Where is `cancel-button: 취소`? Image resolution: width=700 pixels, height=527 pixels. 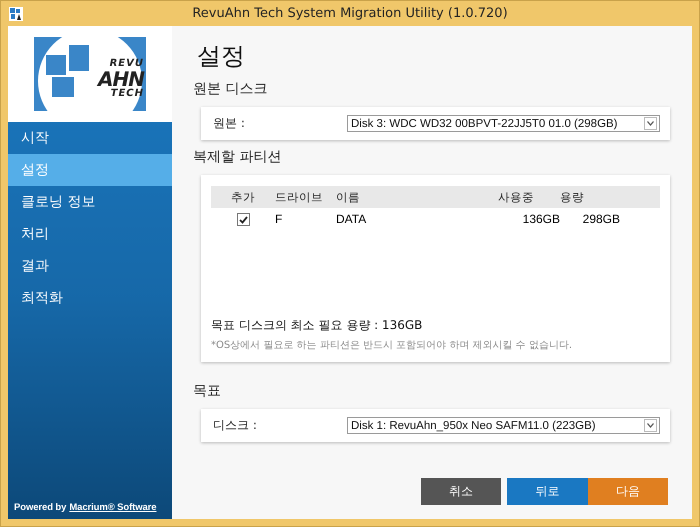 cancel-button: 취소 is located at coordinates (461, 491).